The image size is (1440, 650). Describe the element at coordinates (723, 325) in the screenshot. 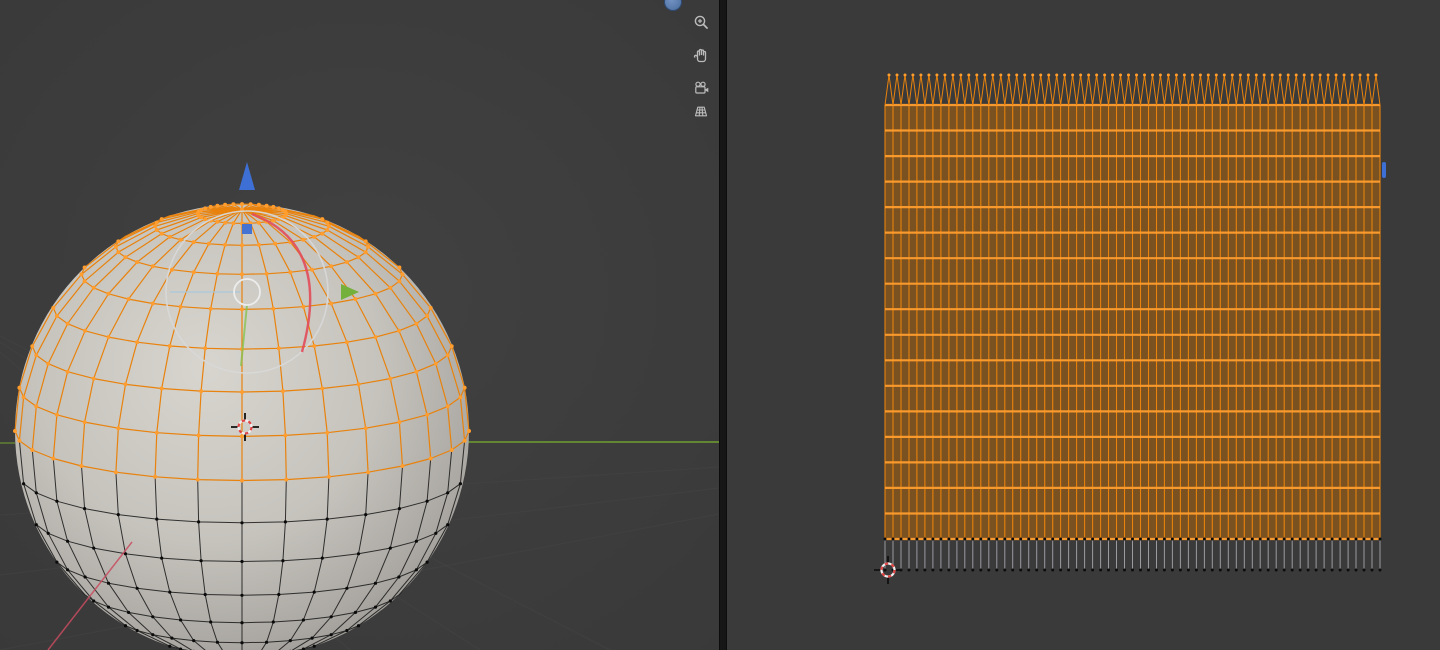

I see `editor-divider` at that location.